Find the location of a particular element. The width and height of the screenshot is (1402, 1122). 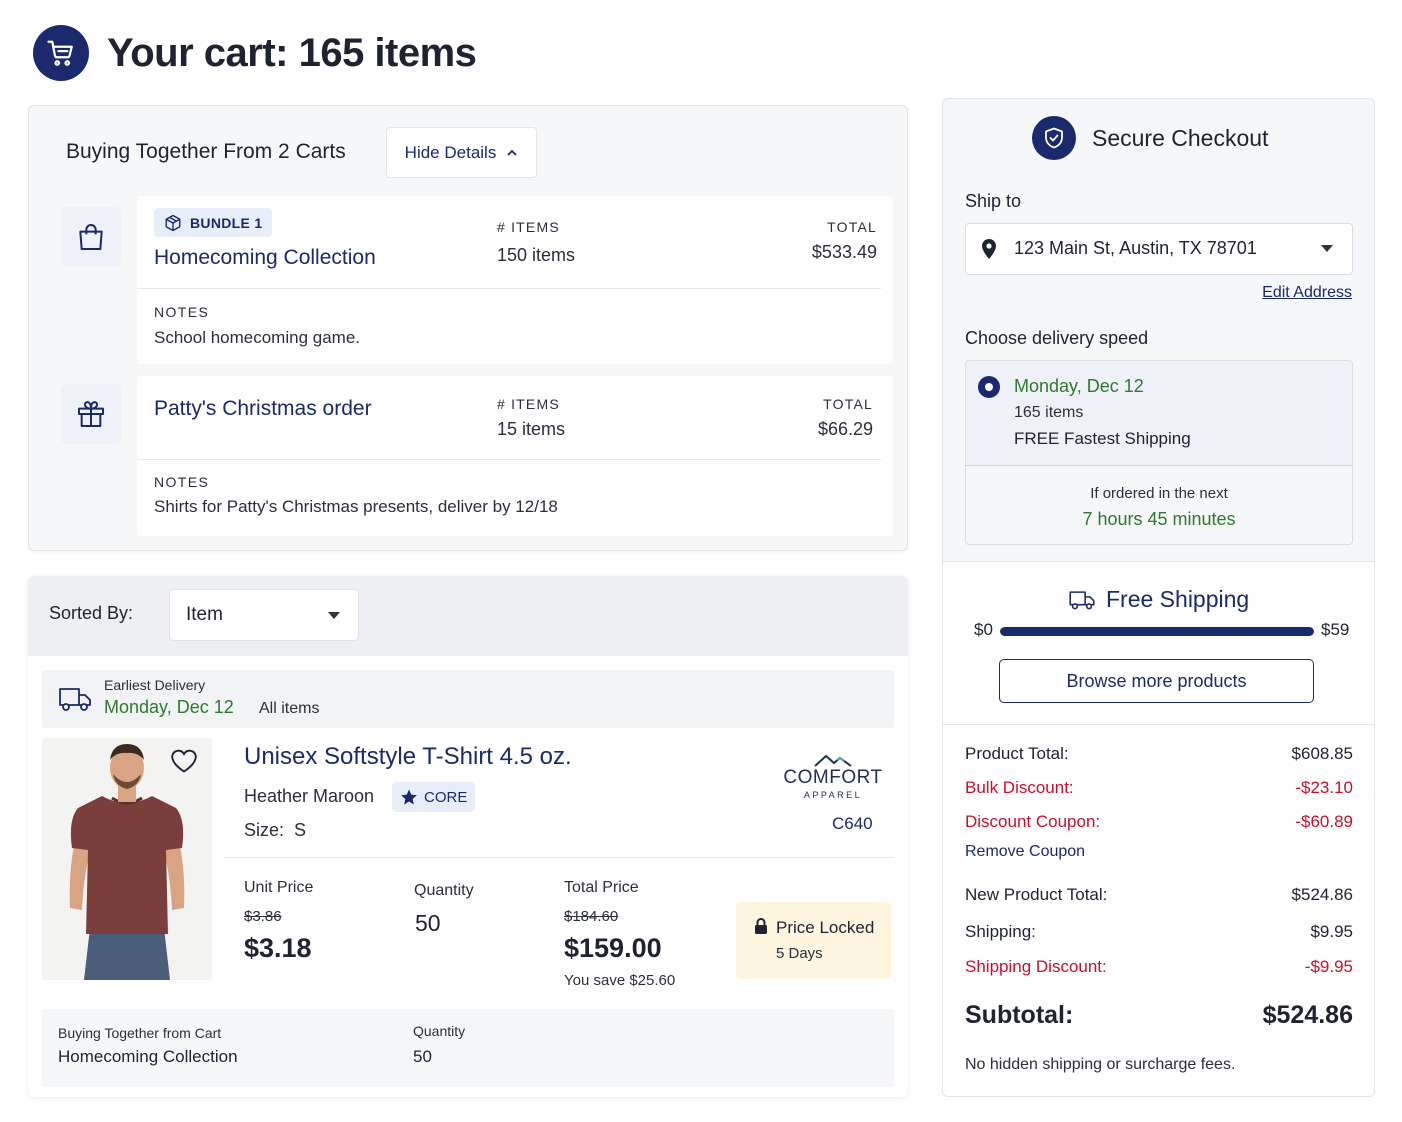

progress-min: $0 is located at coordinates (983, 629).